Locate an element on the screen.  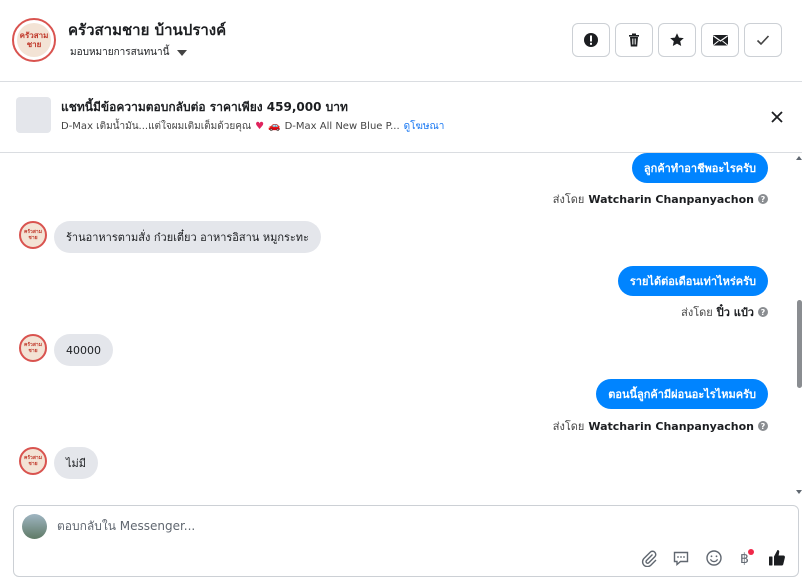
envelope-icon is located at coordinates (720, 40).